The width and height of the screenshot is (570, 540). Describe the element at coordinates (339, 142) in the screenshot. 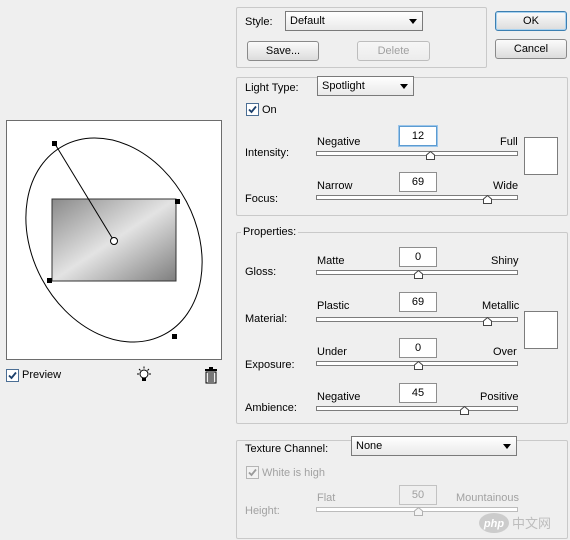

I see `intensity-left-label: Negative` at that location.